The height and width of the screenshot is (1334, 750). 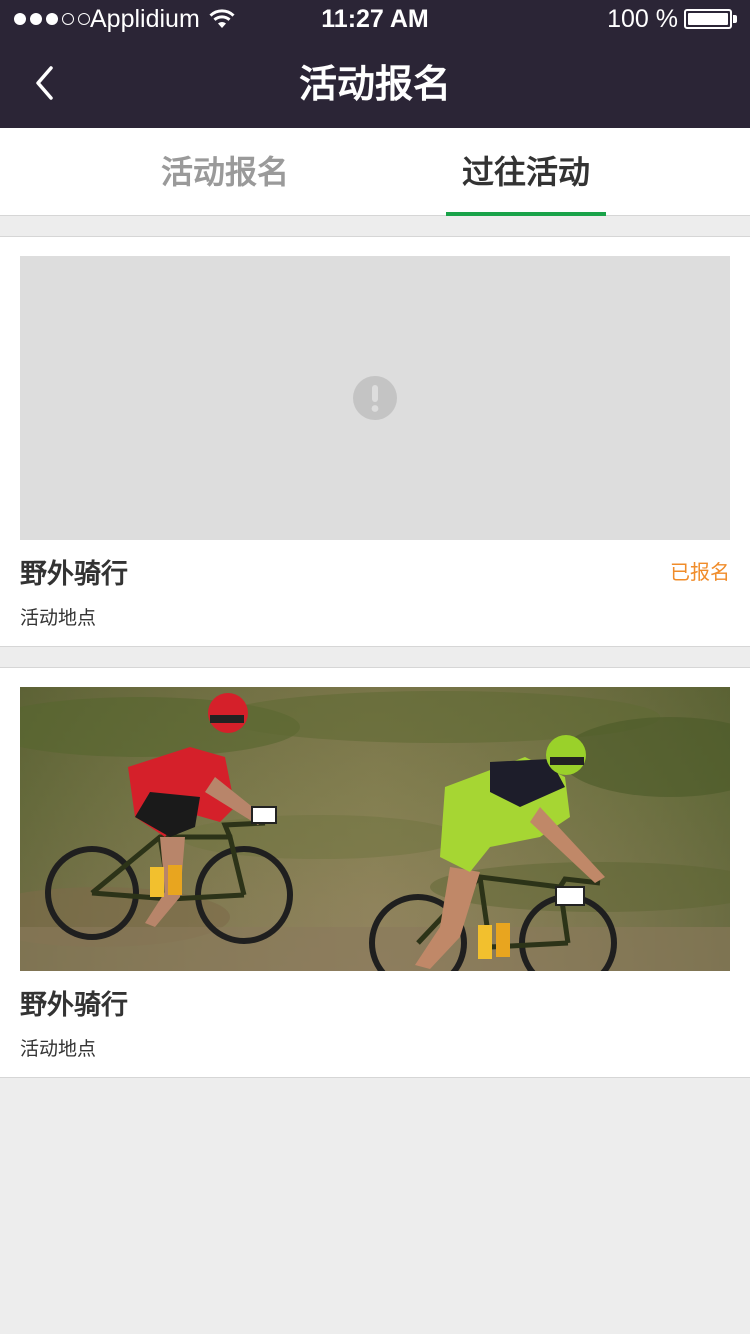 I want to click on battery-tip, so click(x=735, y=19).